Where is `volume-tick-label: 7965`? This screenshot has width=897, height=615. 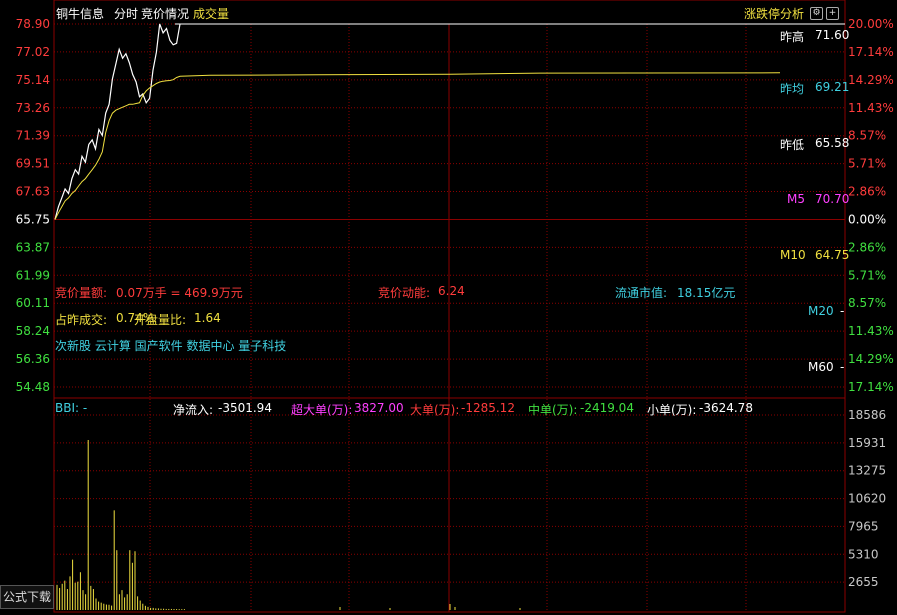 volume-tick-label: 7965 is located at coordinates (863, 526).